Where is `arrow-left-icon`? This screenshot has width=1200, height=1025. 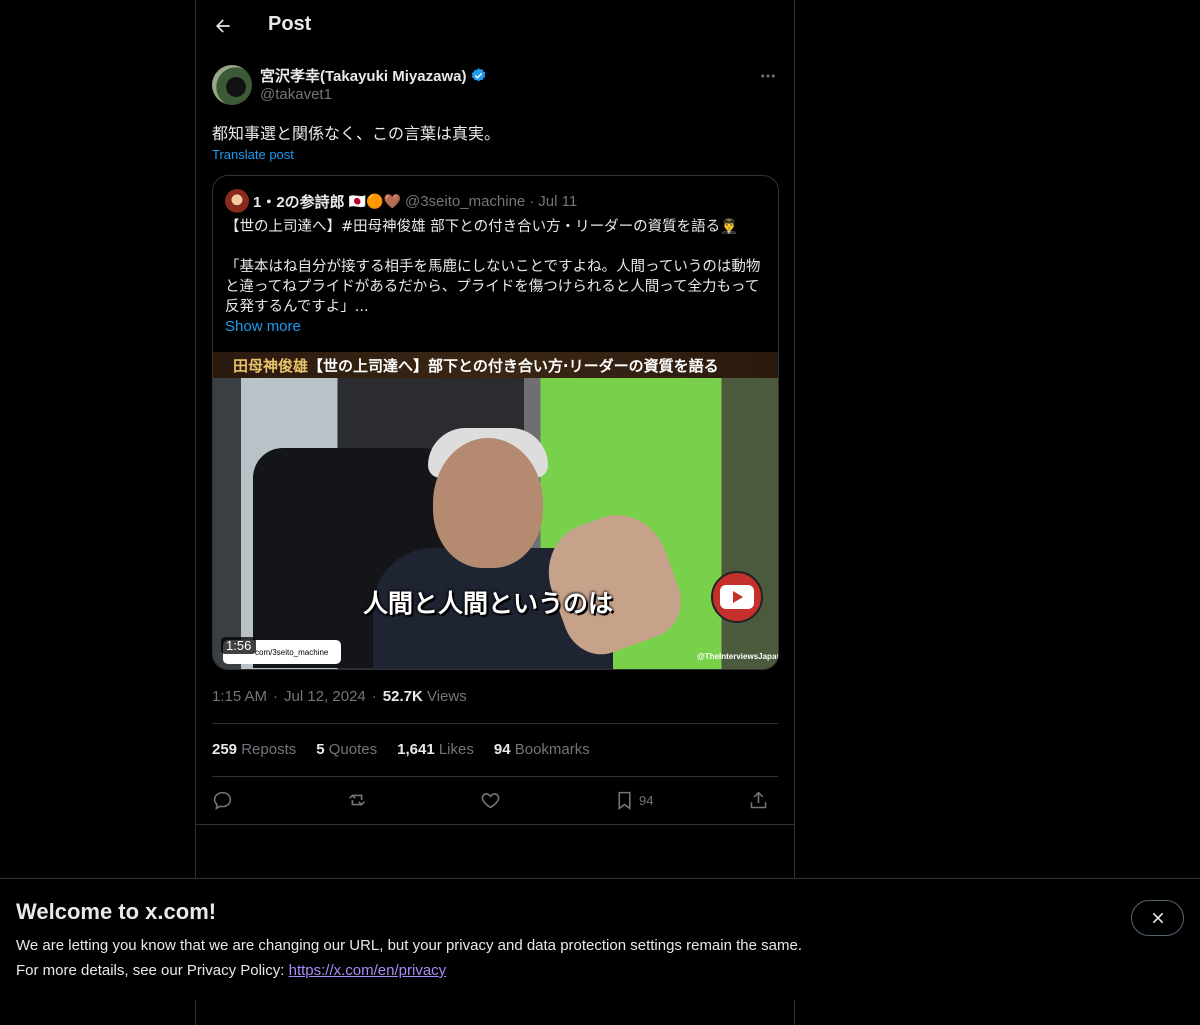
arrow-left-icon is located at coordinates (223, 26).